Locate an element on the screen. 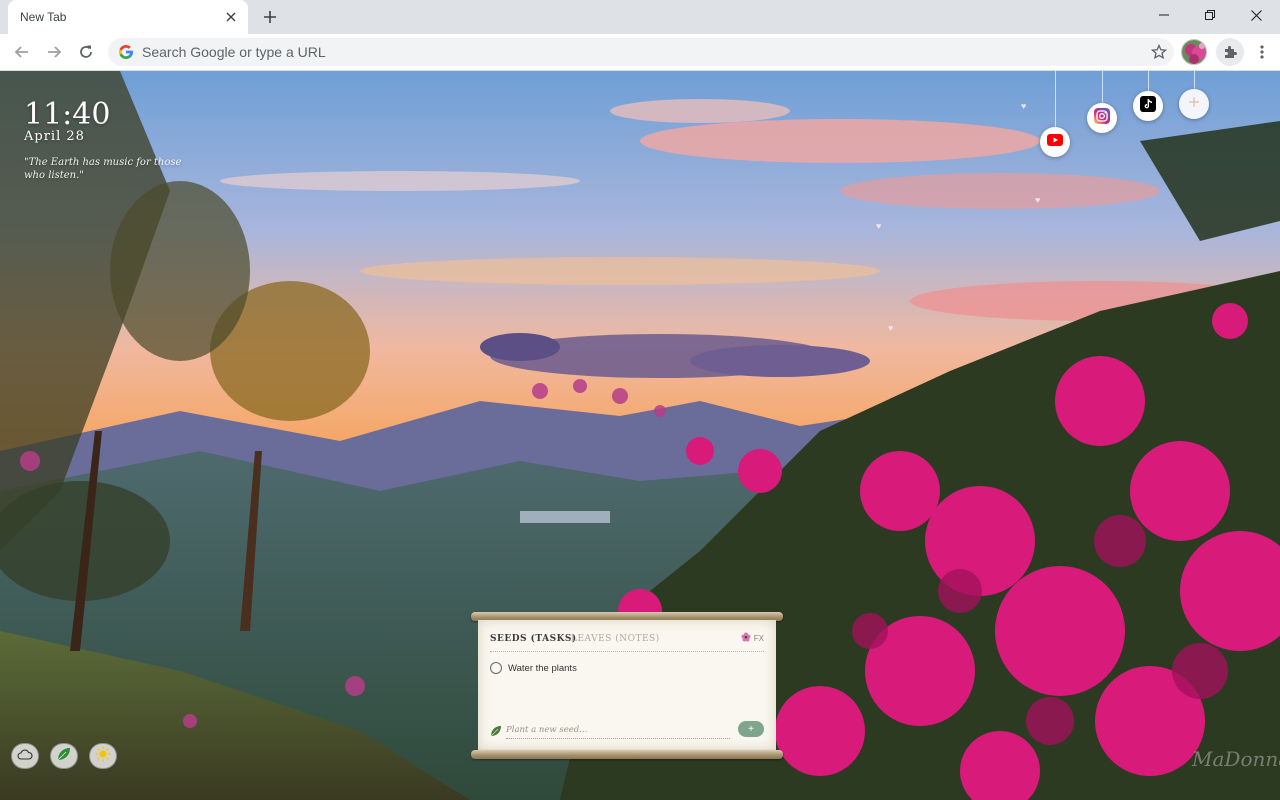  task-label: Water the plants is located at coordinates (542, 668).